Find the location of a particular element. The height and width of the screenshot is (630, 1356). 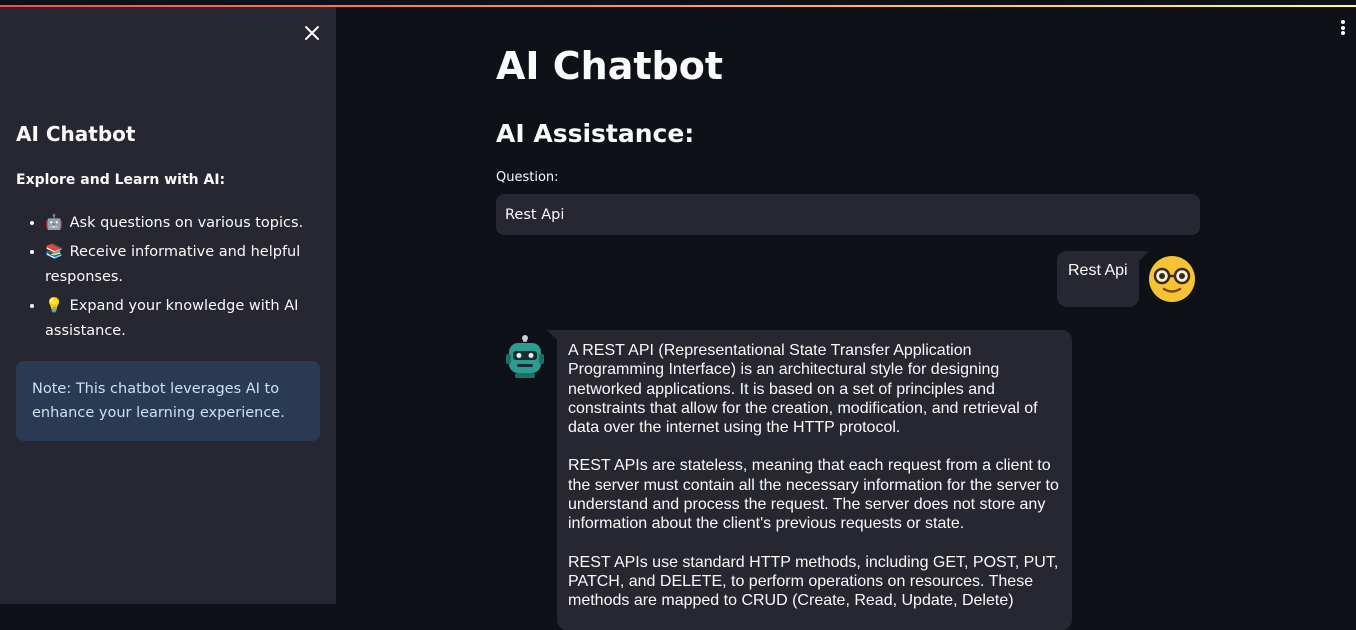

top-decoration is located at coordinates (678, 3).